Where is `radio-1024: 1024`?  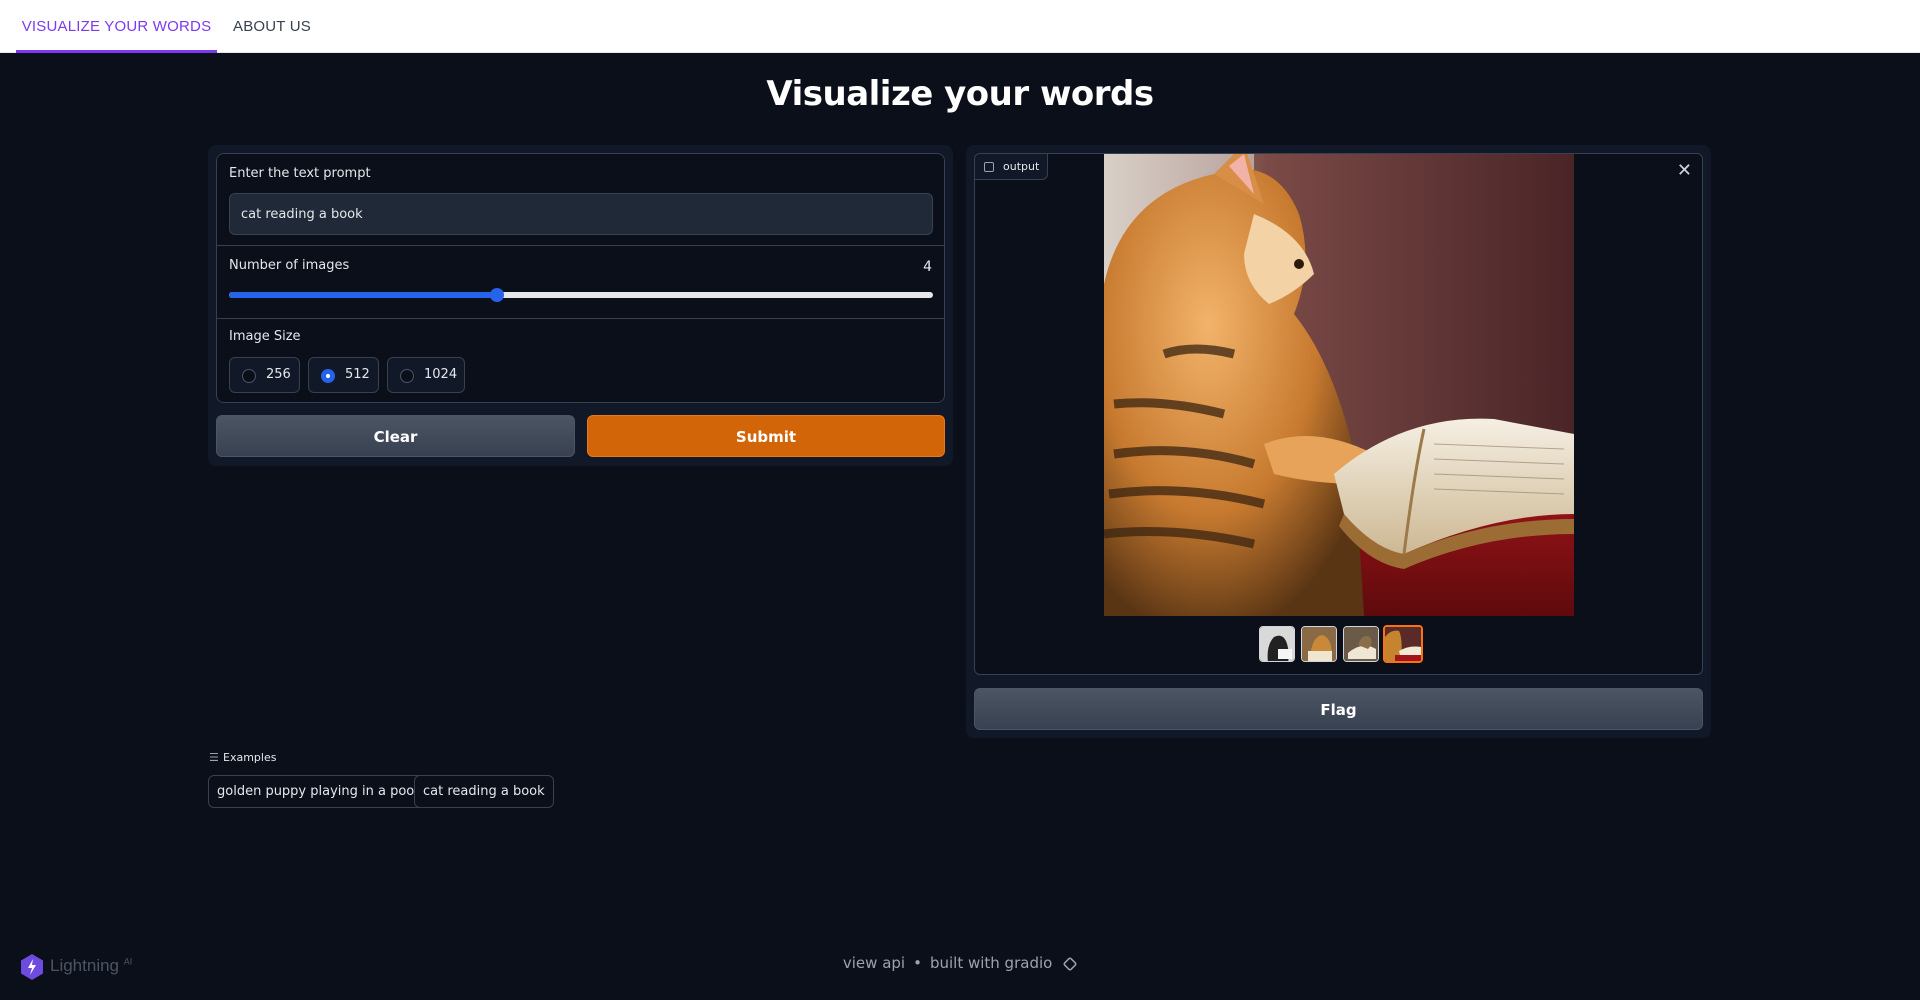
radio-1024: 1024 is located at coordinates (426, 375).